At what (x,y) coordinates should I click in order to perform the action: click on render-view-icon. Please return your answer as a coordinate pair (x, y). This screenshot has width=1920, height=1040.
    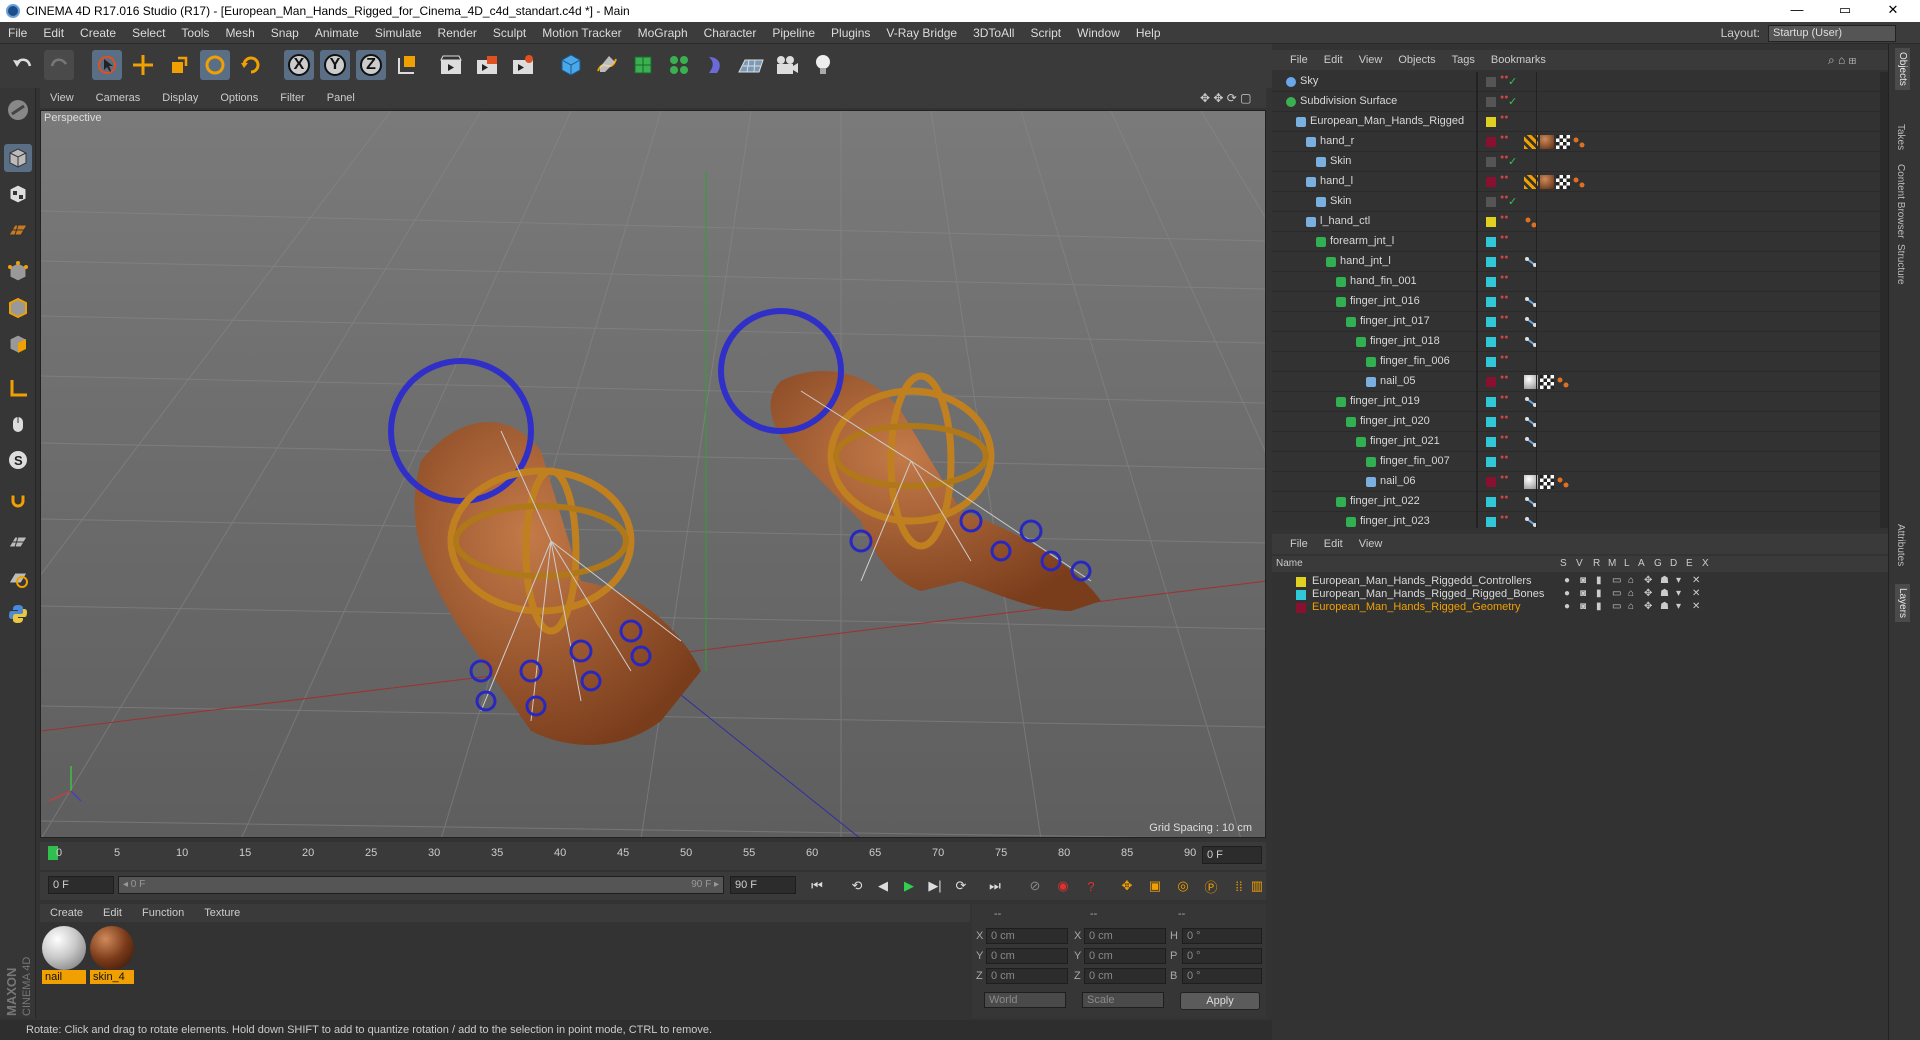
    Looking at the image, I should click on (451, 65).